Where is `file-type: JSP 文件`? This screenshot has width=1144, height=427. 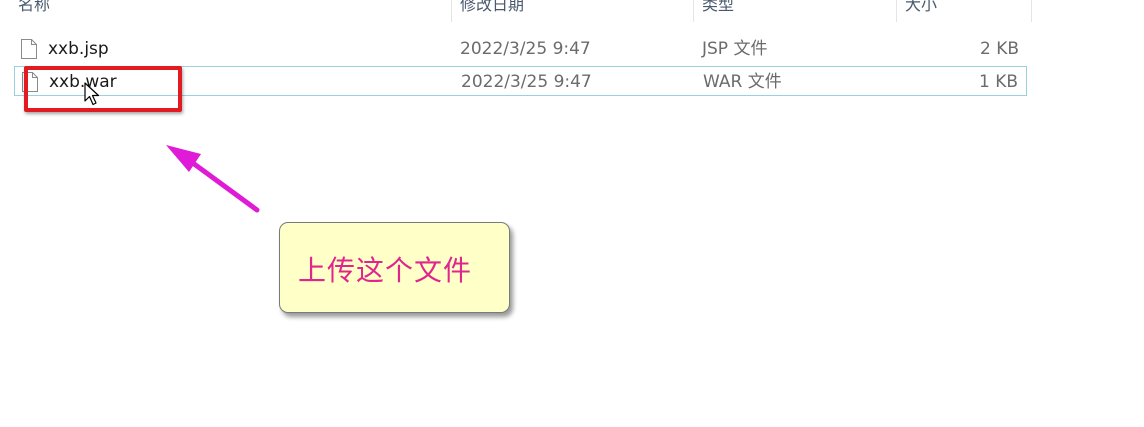
file-type: JSP 文件 is located at coordinates (735, 49).